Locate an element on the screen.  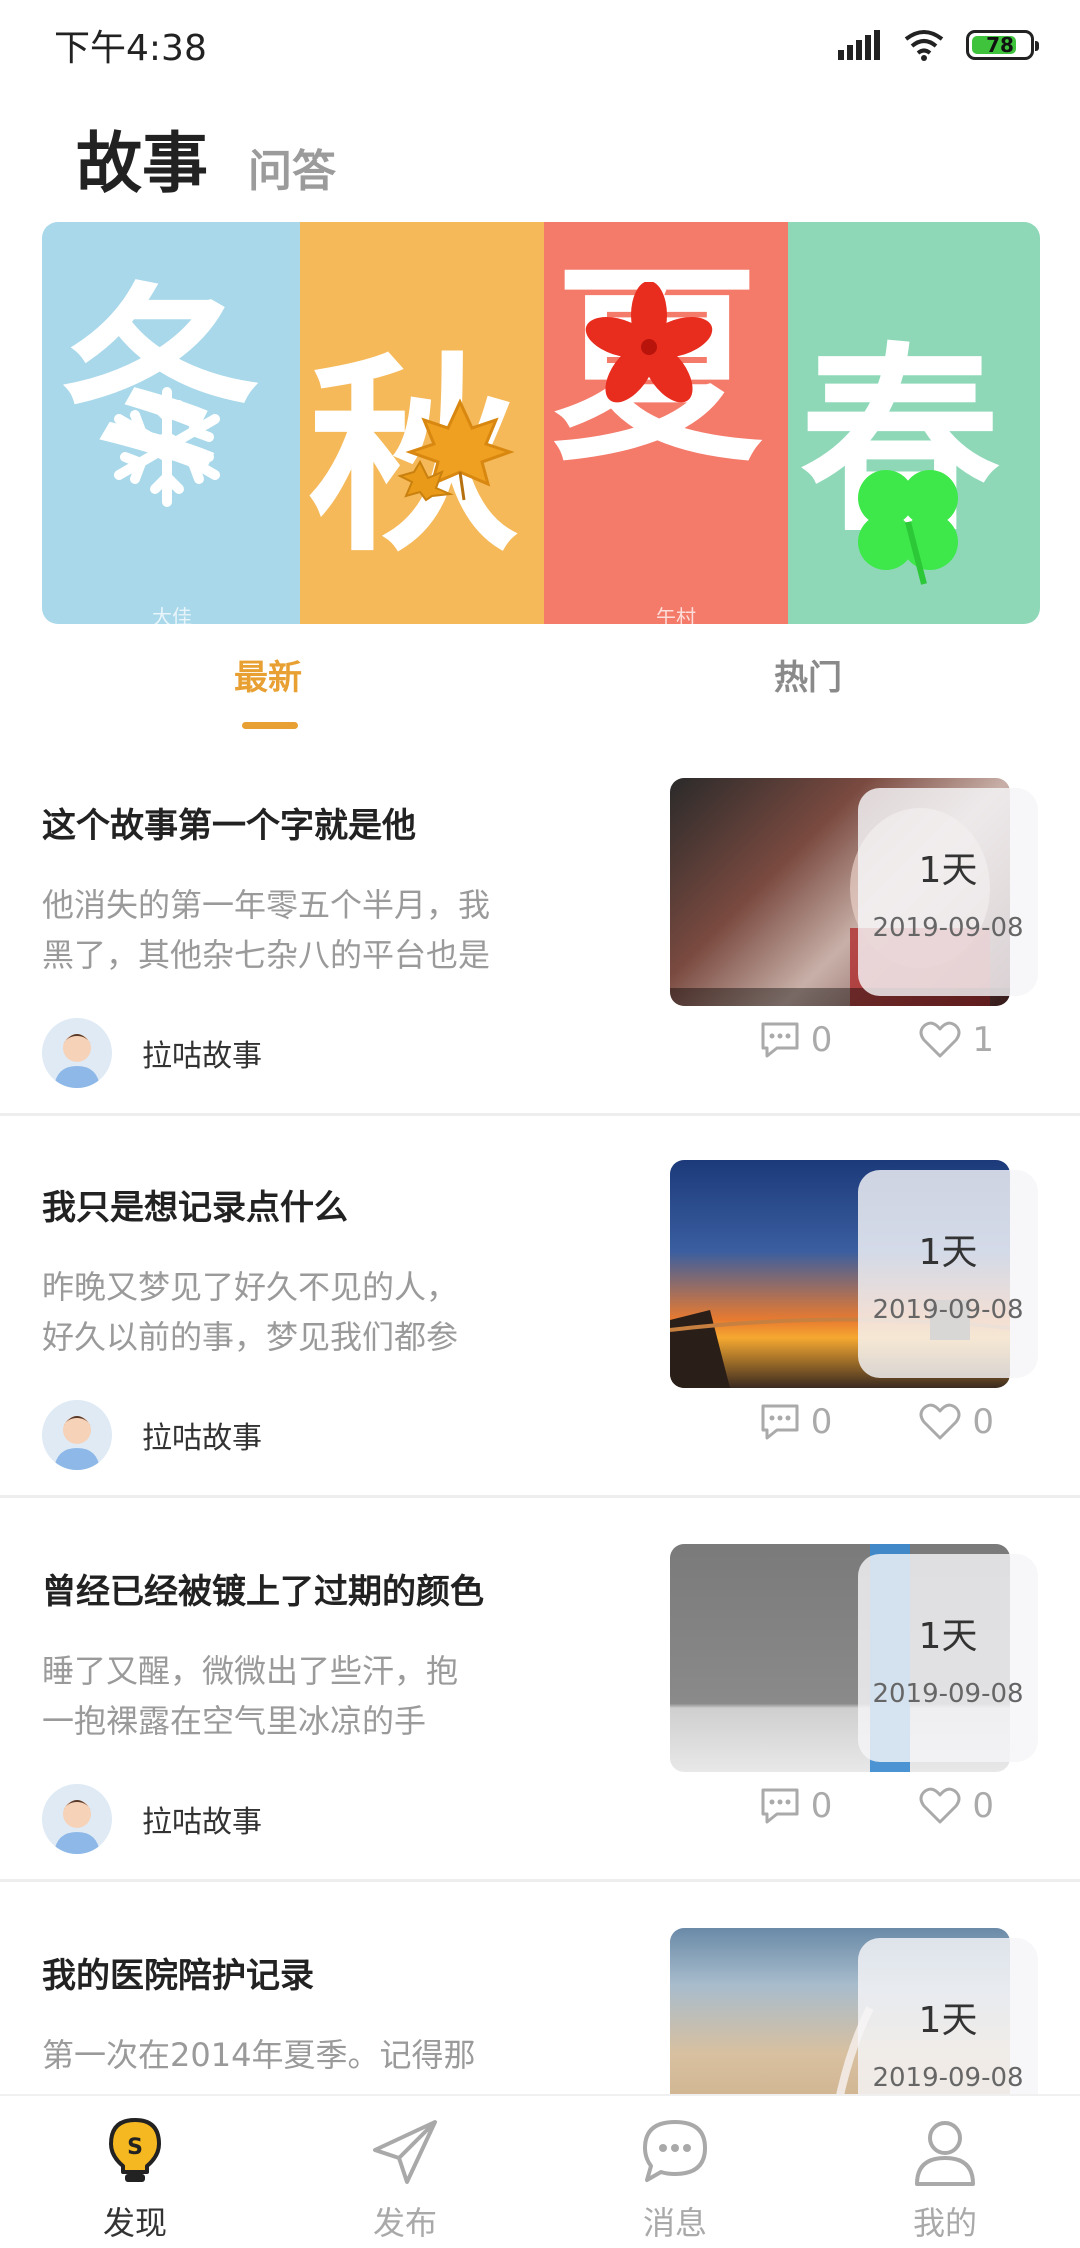
like-stat: 1 is located at coordinates (956, 1040).